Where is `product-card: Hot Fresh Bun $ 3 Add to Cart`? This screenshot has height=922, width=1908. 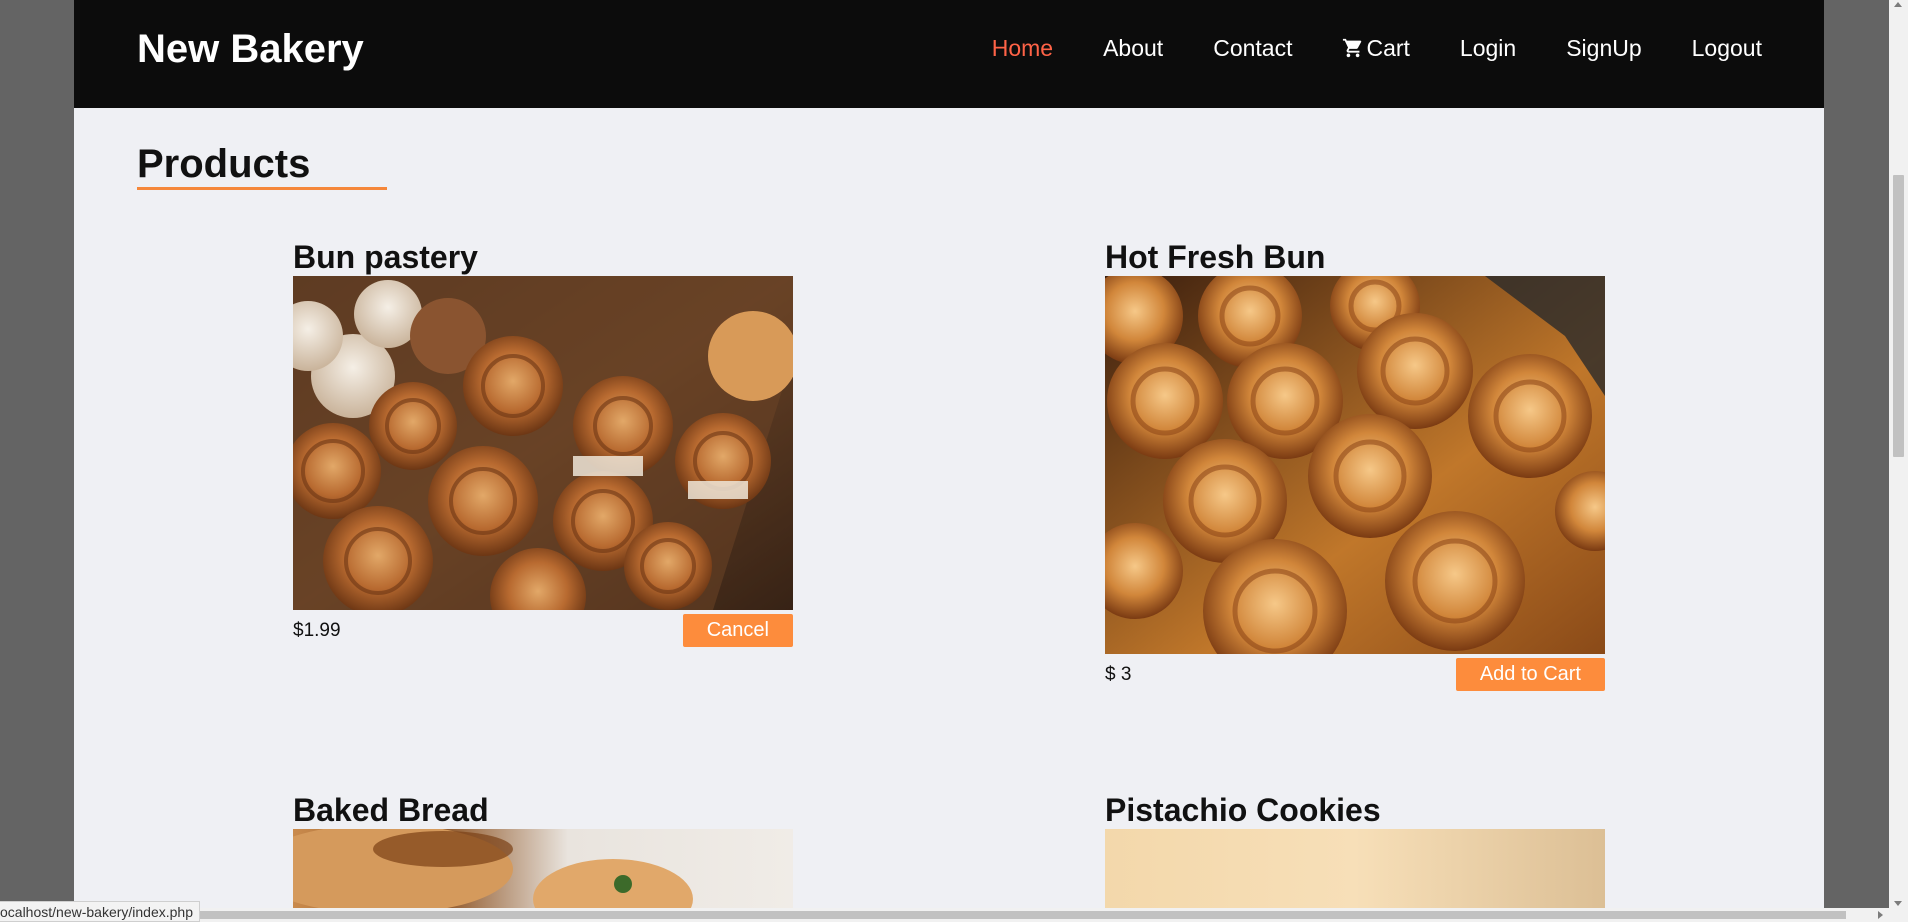 product-card: Hot Fresh Bun $ 3 Add to Cart is located at coordinates (1355, 469).